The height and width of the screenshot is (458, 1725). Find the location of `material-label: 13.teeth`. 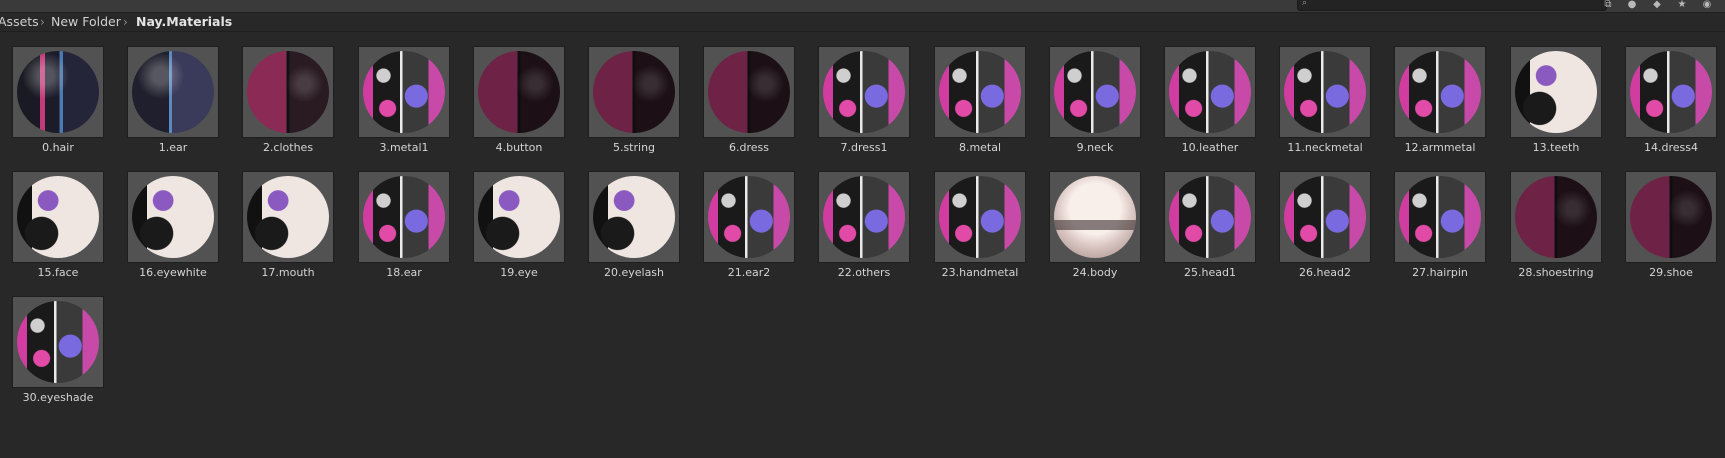

material-label: 13.teeth is located at coordinates (1556, 147).